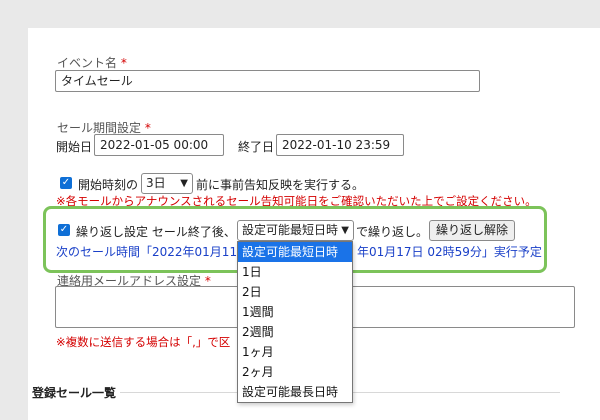  Describe the element at coordinates (153, 252) in the screenshot. I see `next-sale-time-prefix: 次のセール時間「2022年01月11日` at that location.